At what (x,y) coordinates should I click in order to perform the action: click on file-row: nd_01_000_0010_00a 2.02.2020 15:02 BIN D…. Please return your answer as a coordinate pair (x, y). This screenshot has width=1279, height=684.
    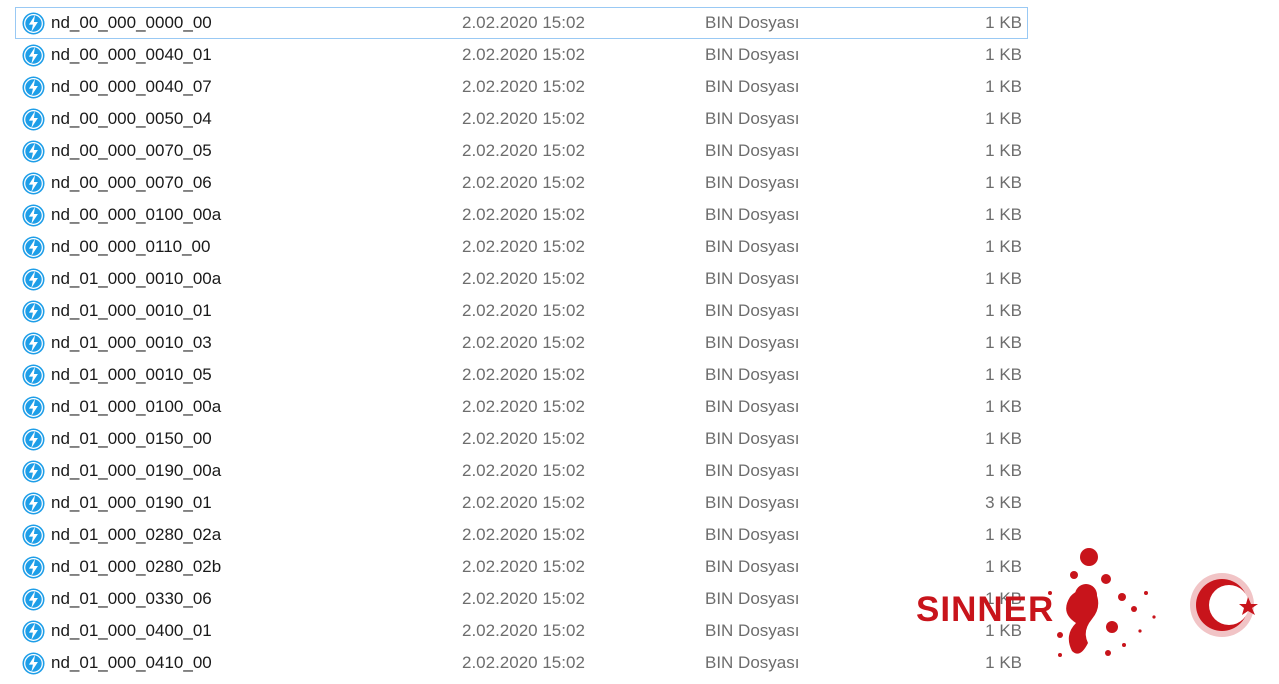
    Looking at the image, I should click on (521, 279).